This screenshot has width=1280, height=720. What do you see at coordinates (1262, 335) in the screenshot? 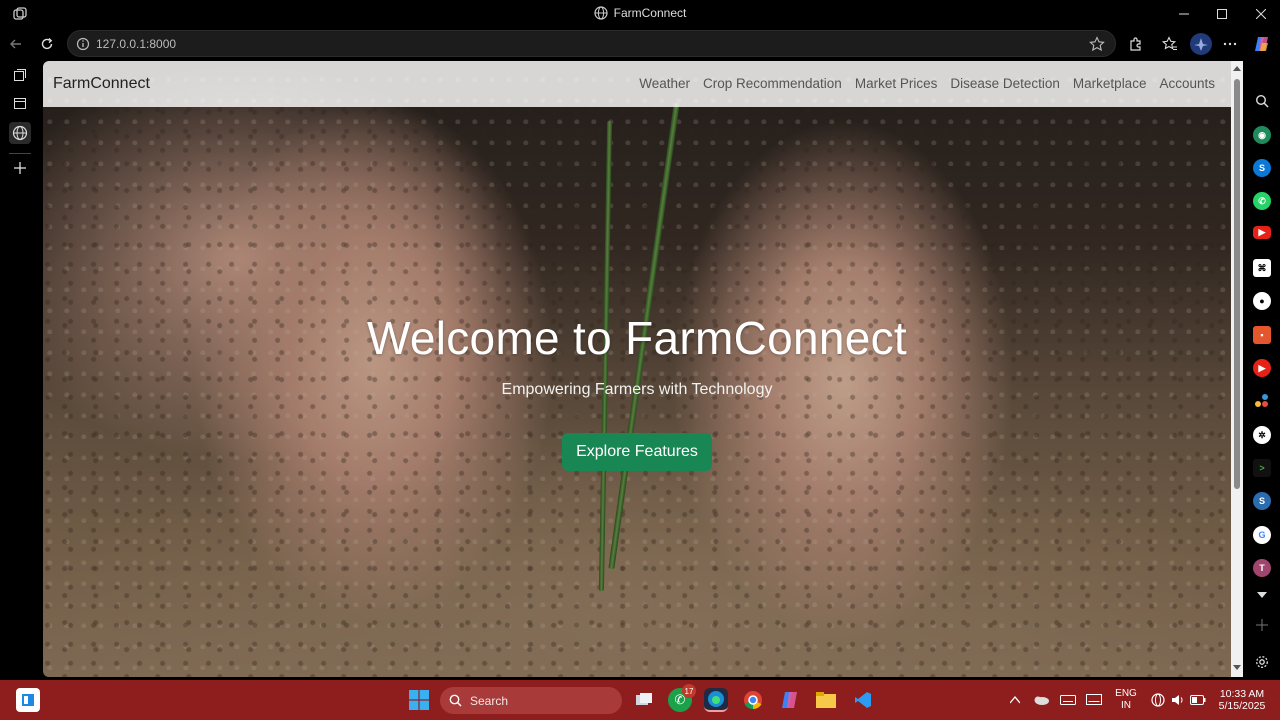
I see `office-icon: ▪` at bounding box center [1262, 335].